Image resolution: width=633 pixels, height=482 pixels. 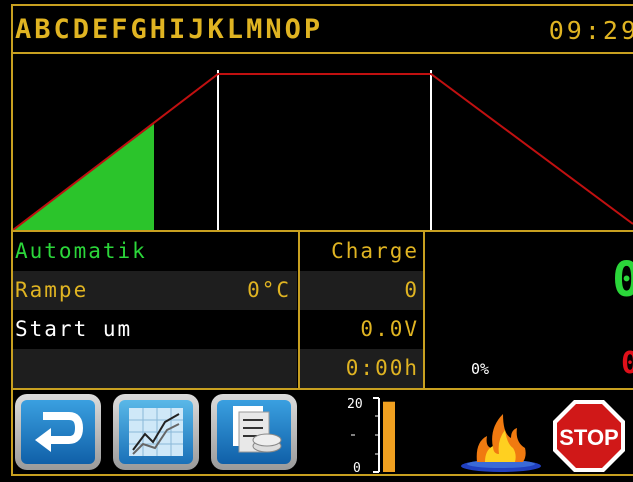 What do you see at coordinates (382, 368) in the screenshot?
I see `charge-value-3: 0:00h` at bounding box center [382, 368].